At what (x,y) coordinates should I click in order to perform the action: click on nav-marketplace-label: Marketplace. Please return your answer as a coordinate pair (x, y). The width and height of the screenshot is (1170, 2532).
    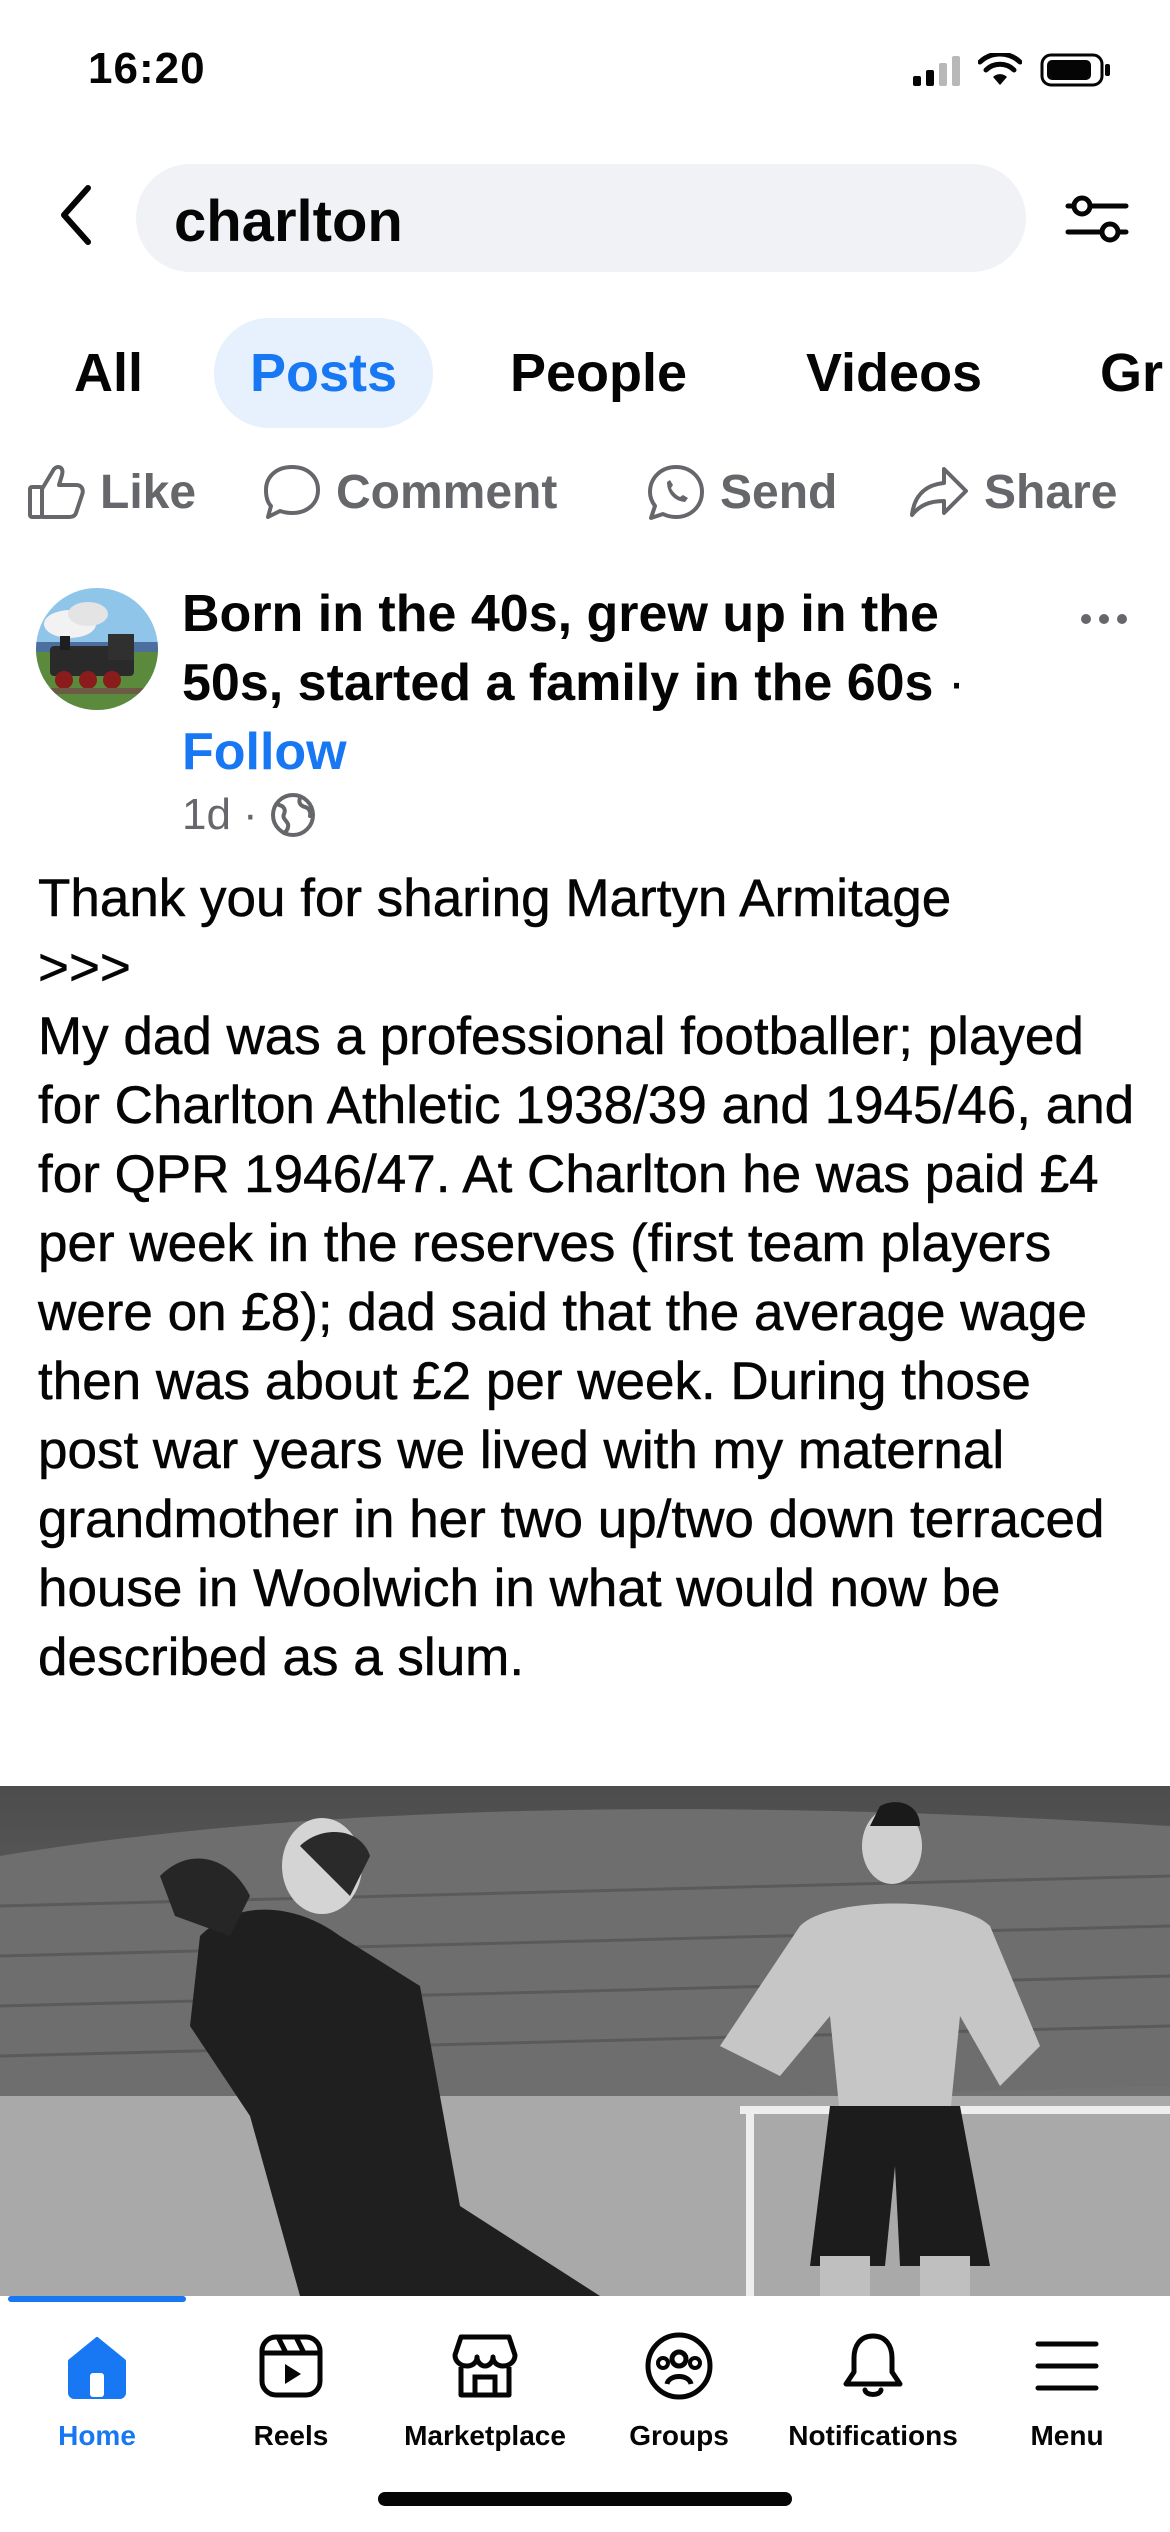
    Looking at the image, I should click on (485, 2435).